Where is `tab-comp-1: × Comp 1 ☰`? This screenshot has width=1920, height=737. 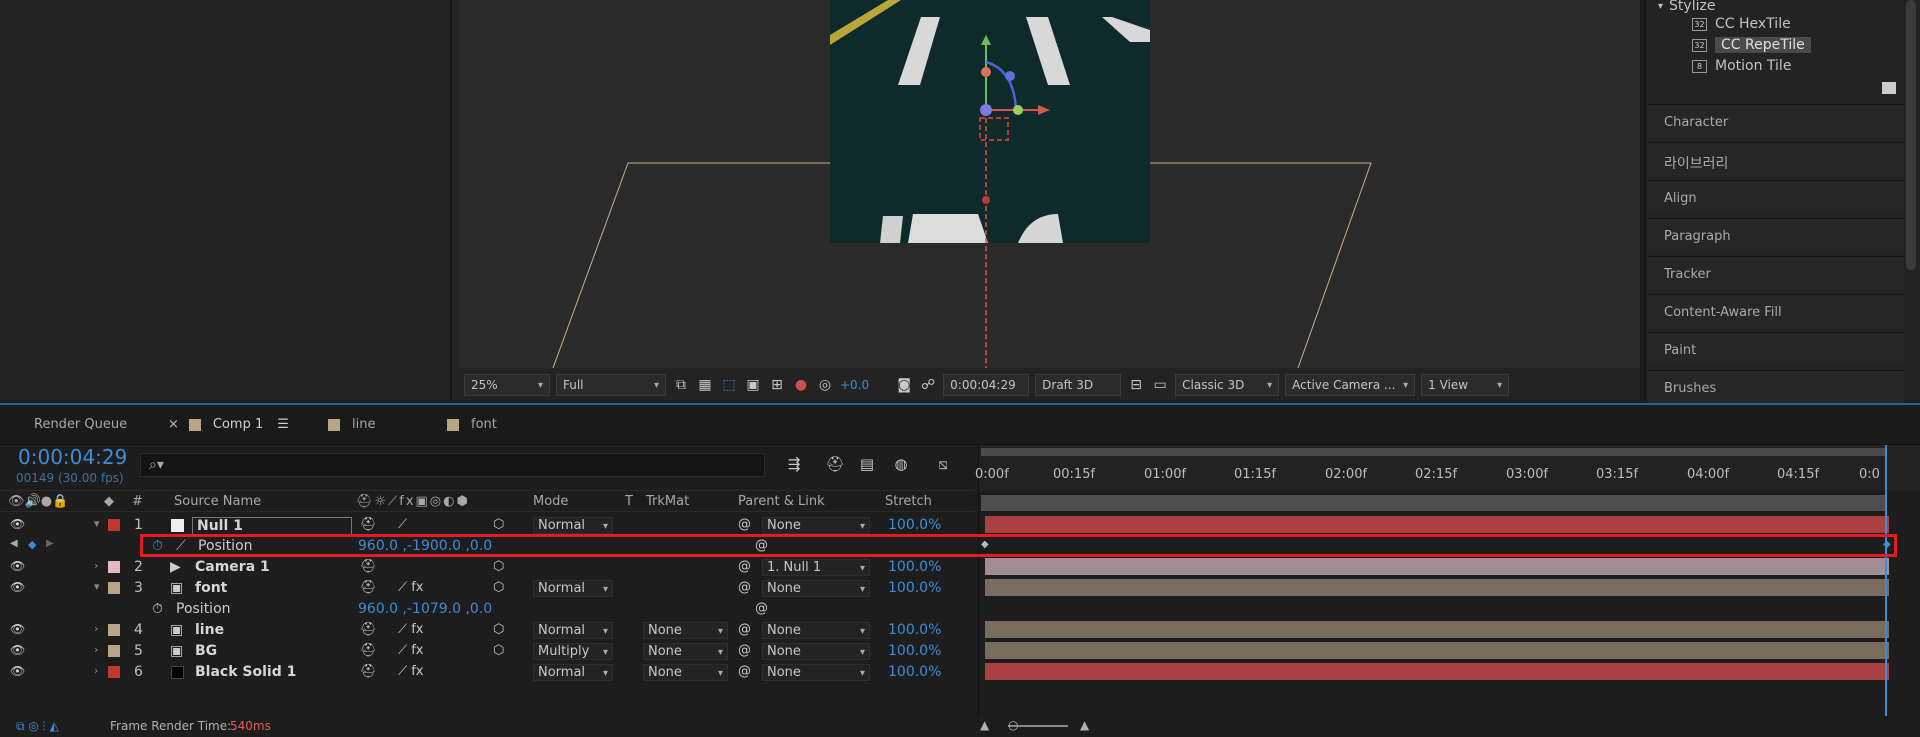
tab-comp-1: × Comp 1 ☰ is located at coordinates (228, 424).